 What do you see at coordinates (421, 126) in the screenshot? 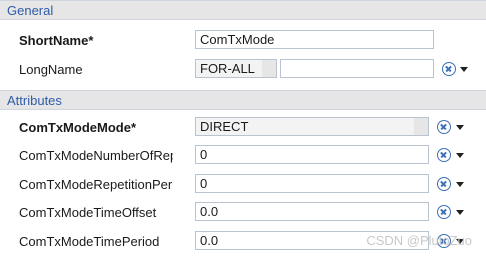
I see `mode-dropdown-button` at bounding box center [421, 126].